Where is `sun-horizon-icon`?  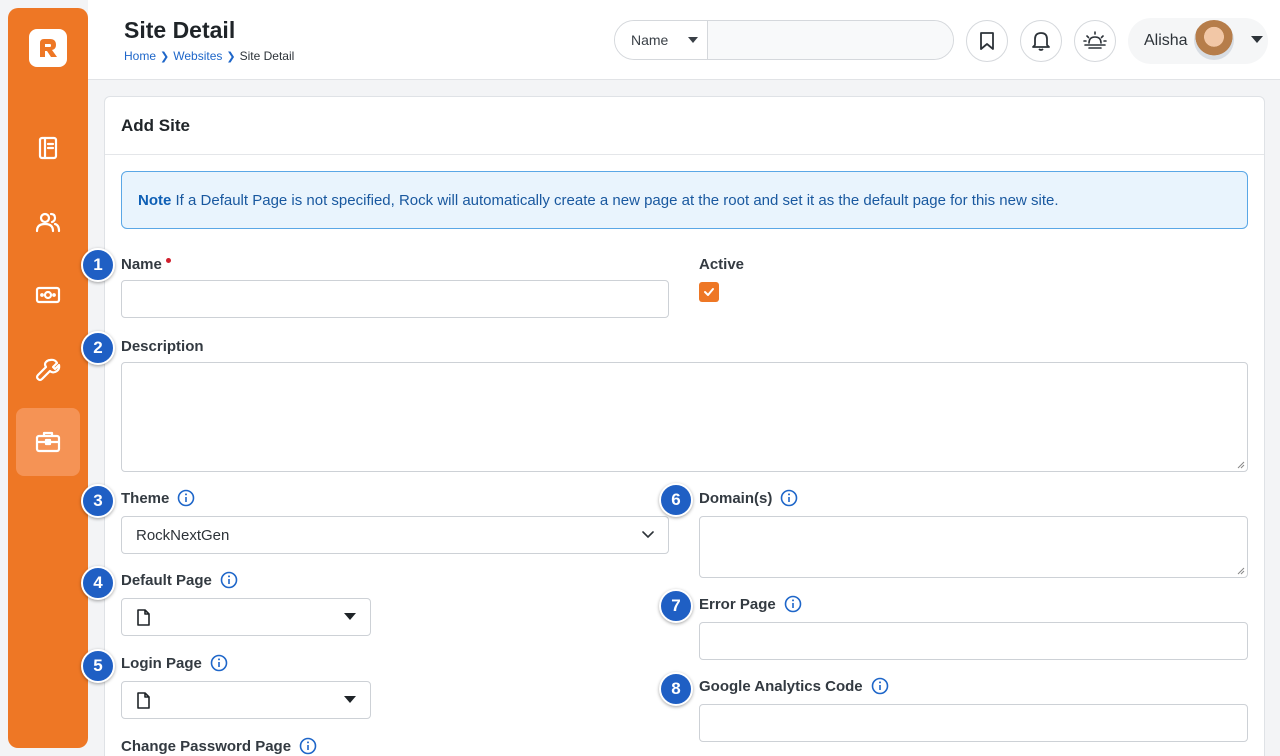
sun-horizon-icon is located at coordinates (1095, 40).